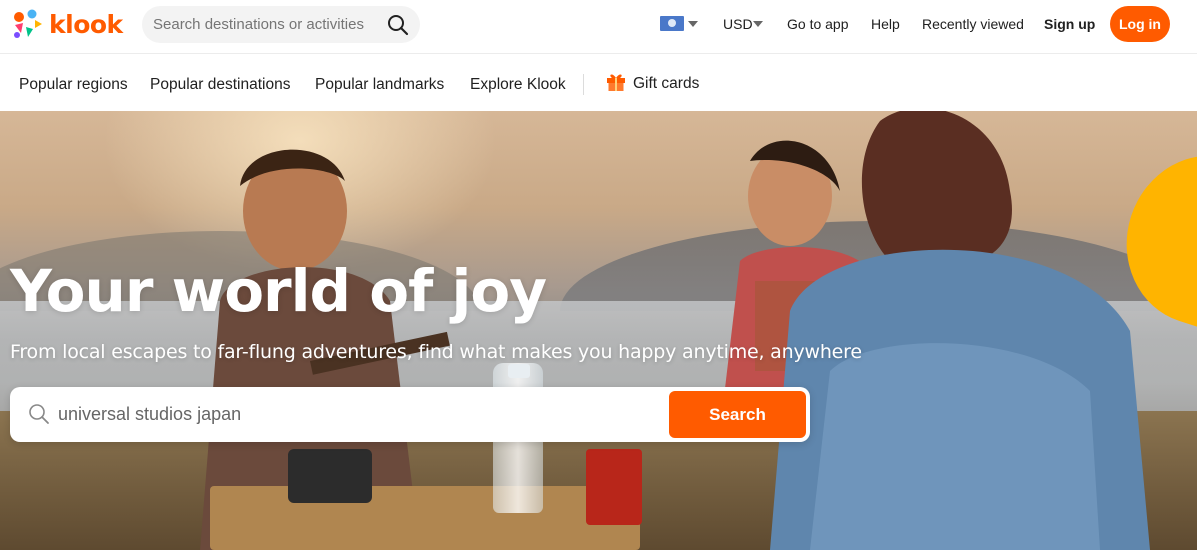  Describe the element at coordinates (666, 84) in the screenshot. I see `nav-gift-cards: Gift cards` at that location.